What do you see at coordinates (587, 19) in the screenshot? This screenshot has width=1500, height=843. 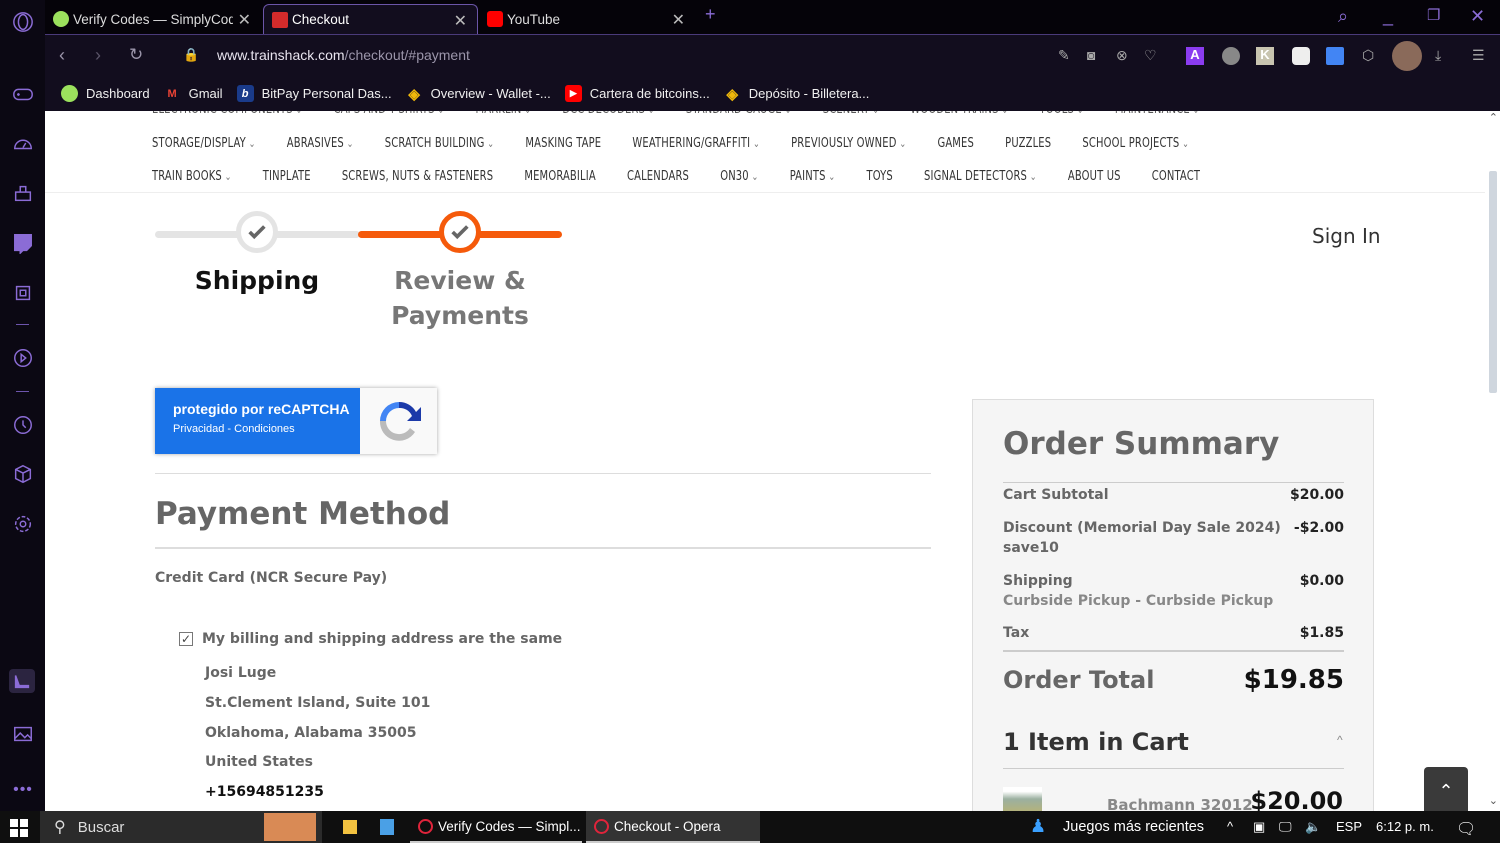 I see `tab-youtube: YouTube ✕` at bounding box center [587, 19].